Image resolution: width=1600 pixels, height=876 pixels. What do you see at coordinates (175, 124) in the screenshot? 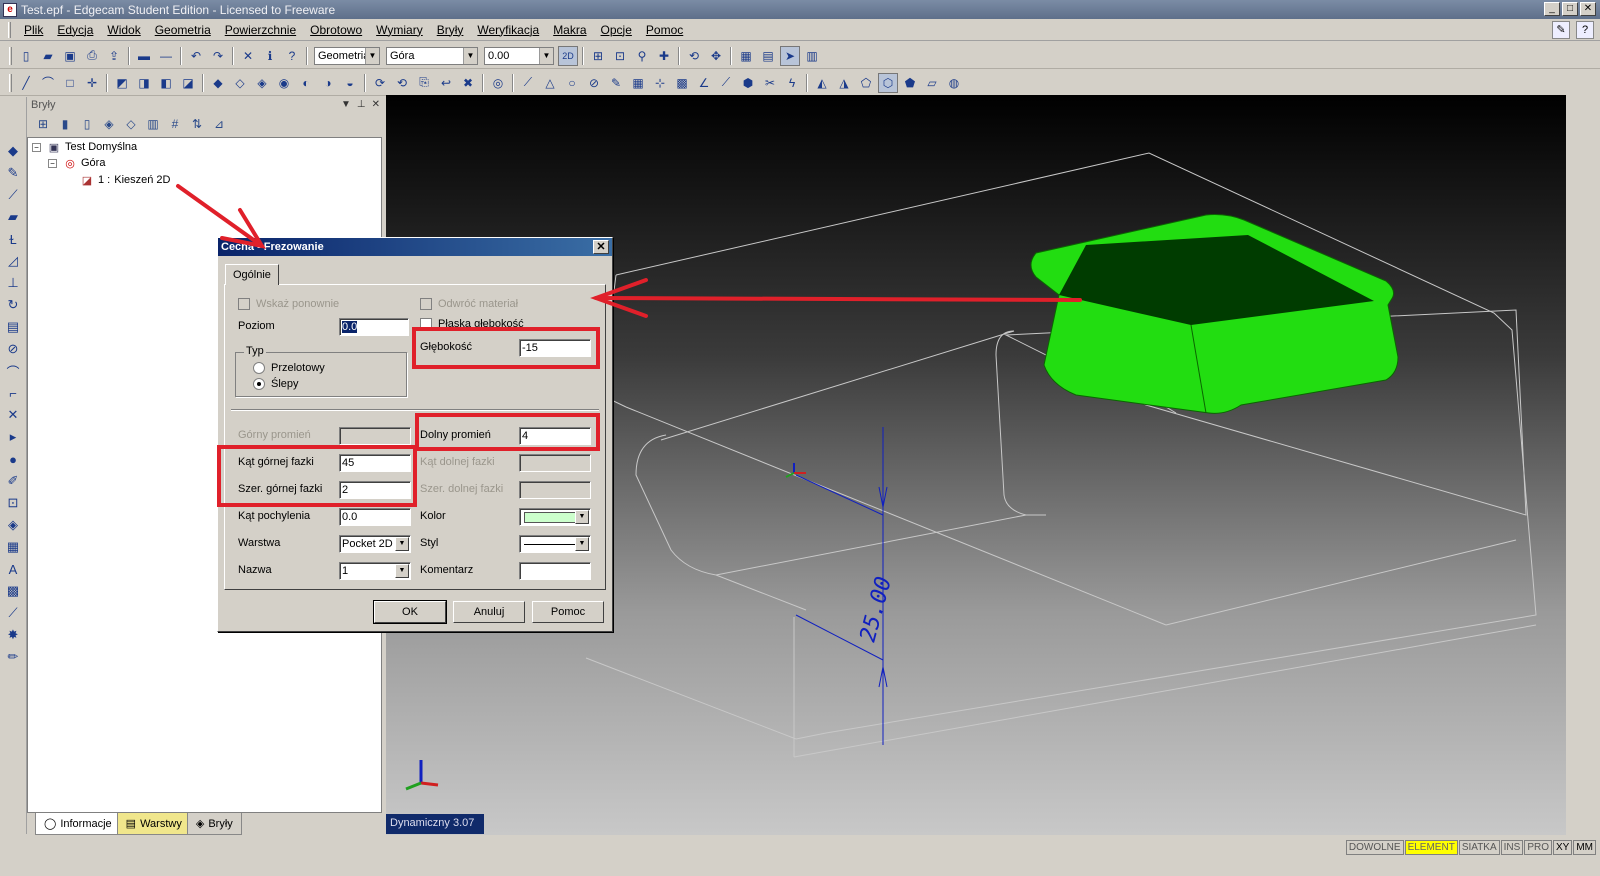
I see `hash-icon: #` at bounding box center [175, 124].